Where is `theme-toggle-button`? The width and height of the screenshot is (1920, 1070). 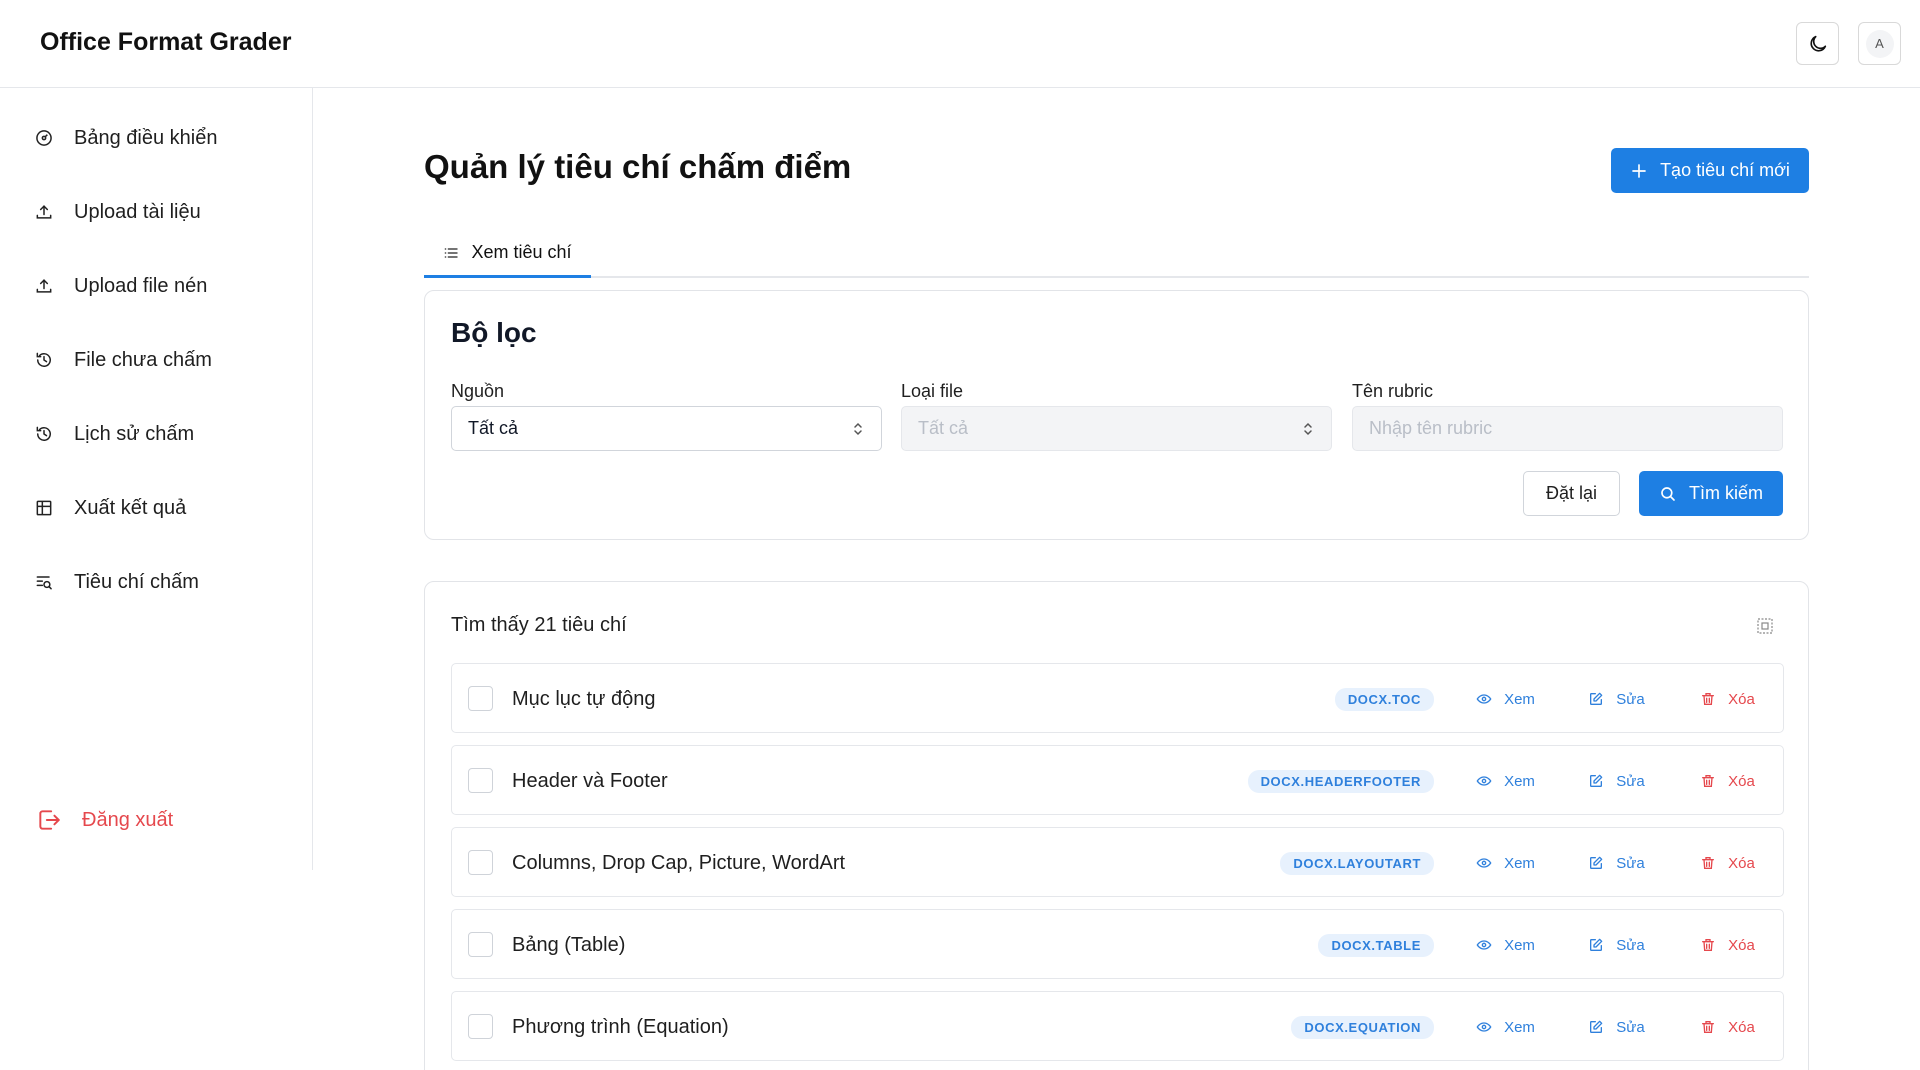 theme-toggle-button is located at coordinates (1817, 43).